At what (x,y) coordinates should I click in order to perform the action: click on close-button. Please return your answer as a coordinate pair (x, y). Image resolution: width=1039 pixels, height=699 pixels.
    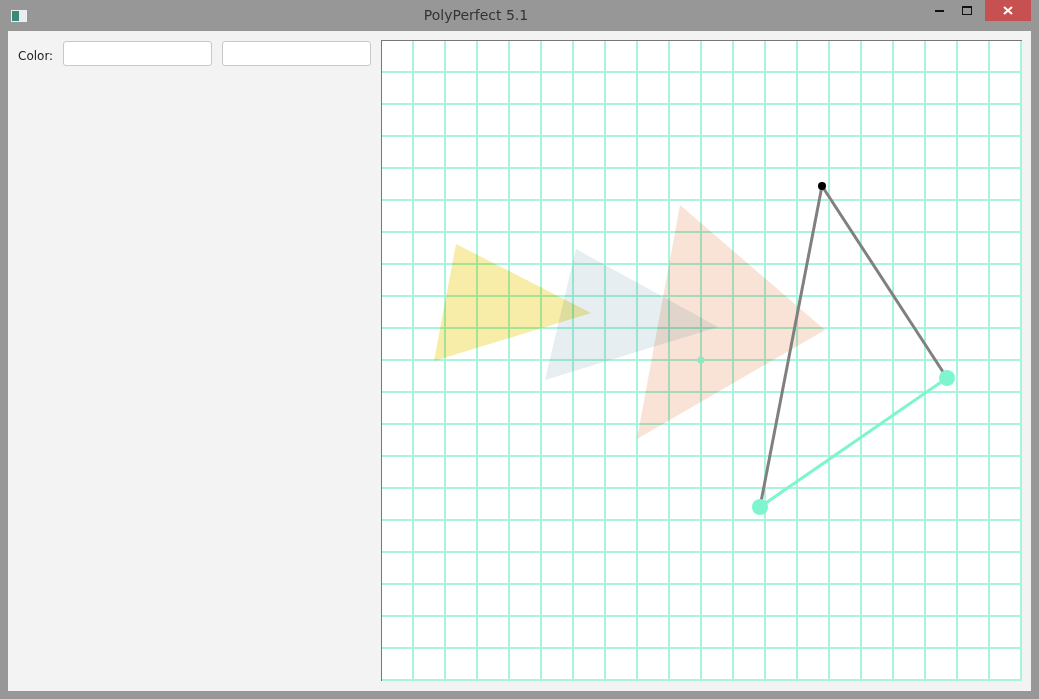
    Looking at the image, I should click on (1008, 10).